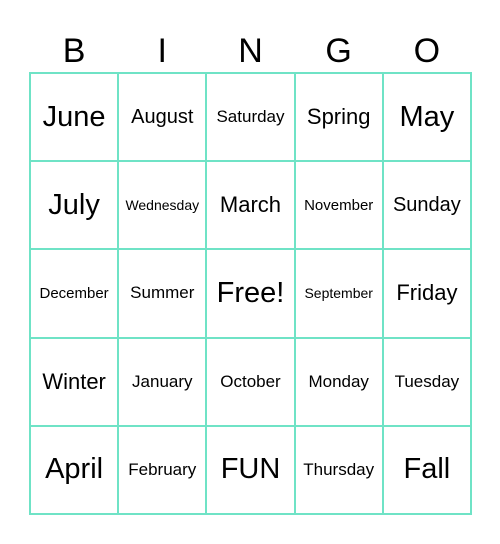 This screenshot has width=500, height=544. What do you see at coordinates (426, 293) in the screenshot?
I see `bingo-cell: Friday` at bounding box center [426, 293].